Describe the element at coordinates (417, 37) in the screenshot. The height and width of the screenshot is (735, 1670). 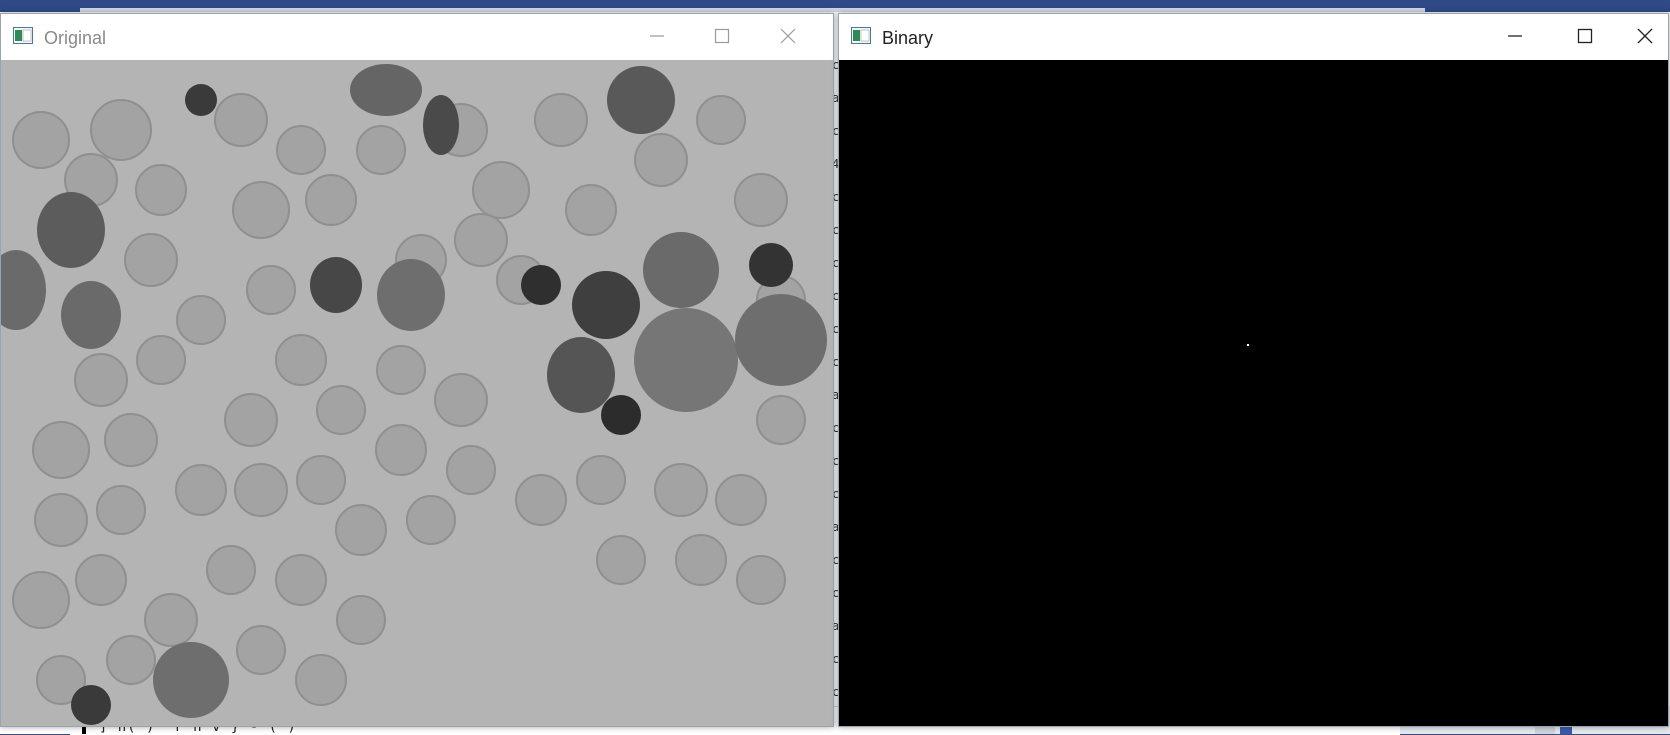
I see `original-title-bar: Original` at that location.